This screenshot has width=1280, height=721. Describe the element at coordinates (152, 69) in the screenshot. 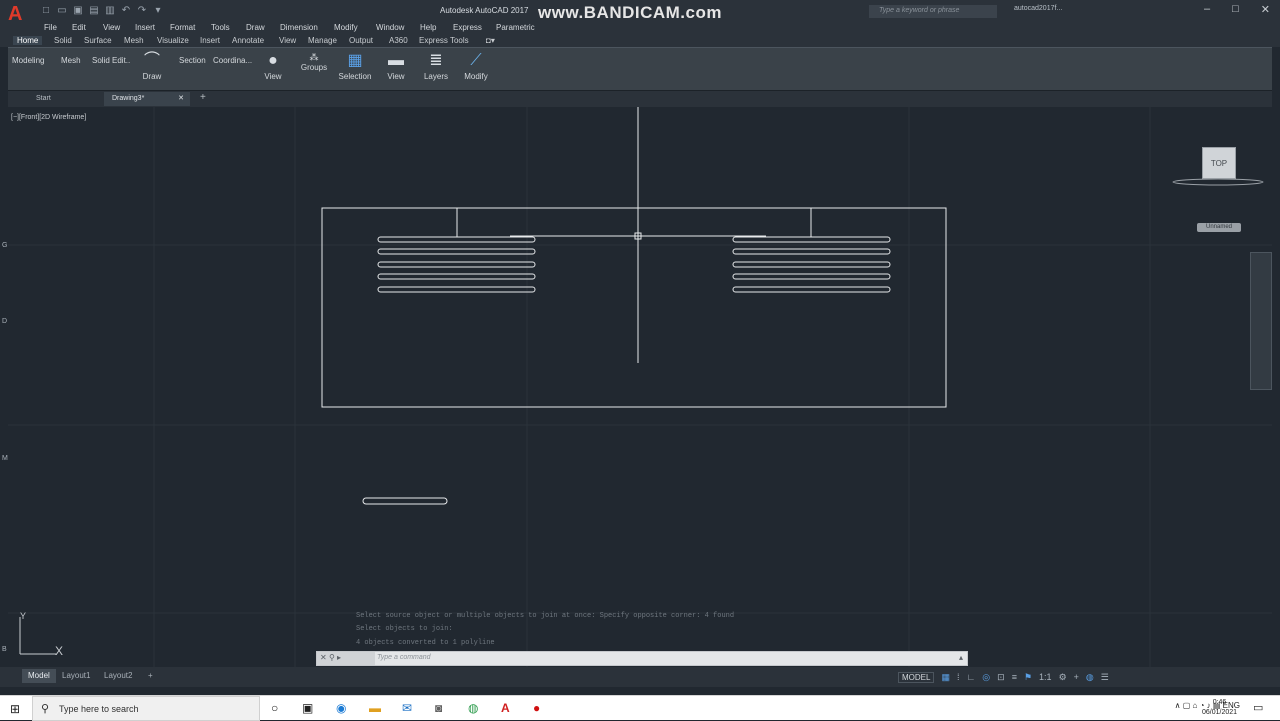

I see `draw-panel: ⌒ Draw` at that location.